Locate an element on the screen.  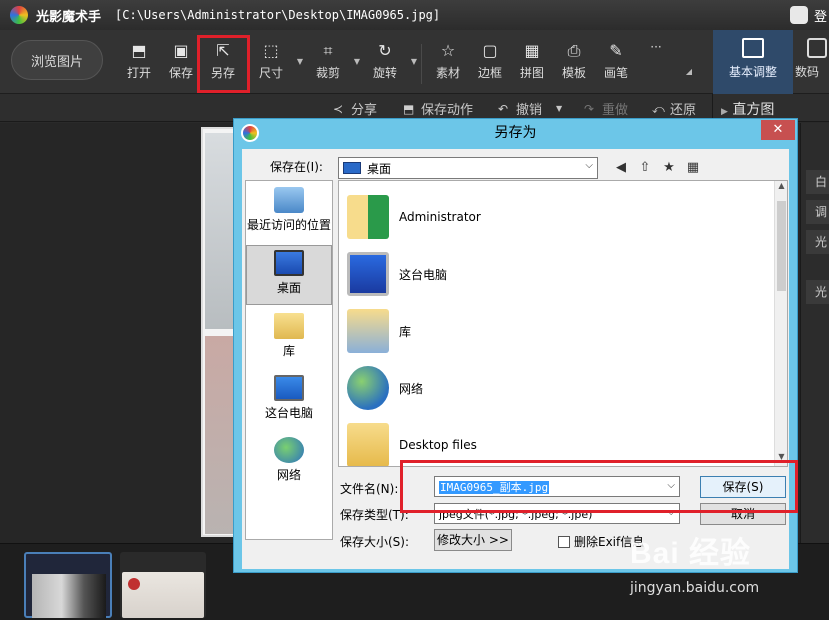
main-toolbar: 浏览图片 ⬒ 打开 ▣ 保存 ⇱ 另存 ⬚ 尺寸 ▼ ⌗ 裁剪 ▼ ↻ 旋转 ▼ is located at coordinates (414, 62).